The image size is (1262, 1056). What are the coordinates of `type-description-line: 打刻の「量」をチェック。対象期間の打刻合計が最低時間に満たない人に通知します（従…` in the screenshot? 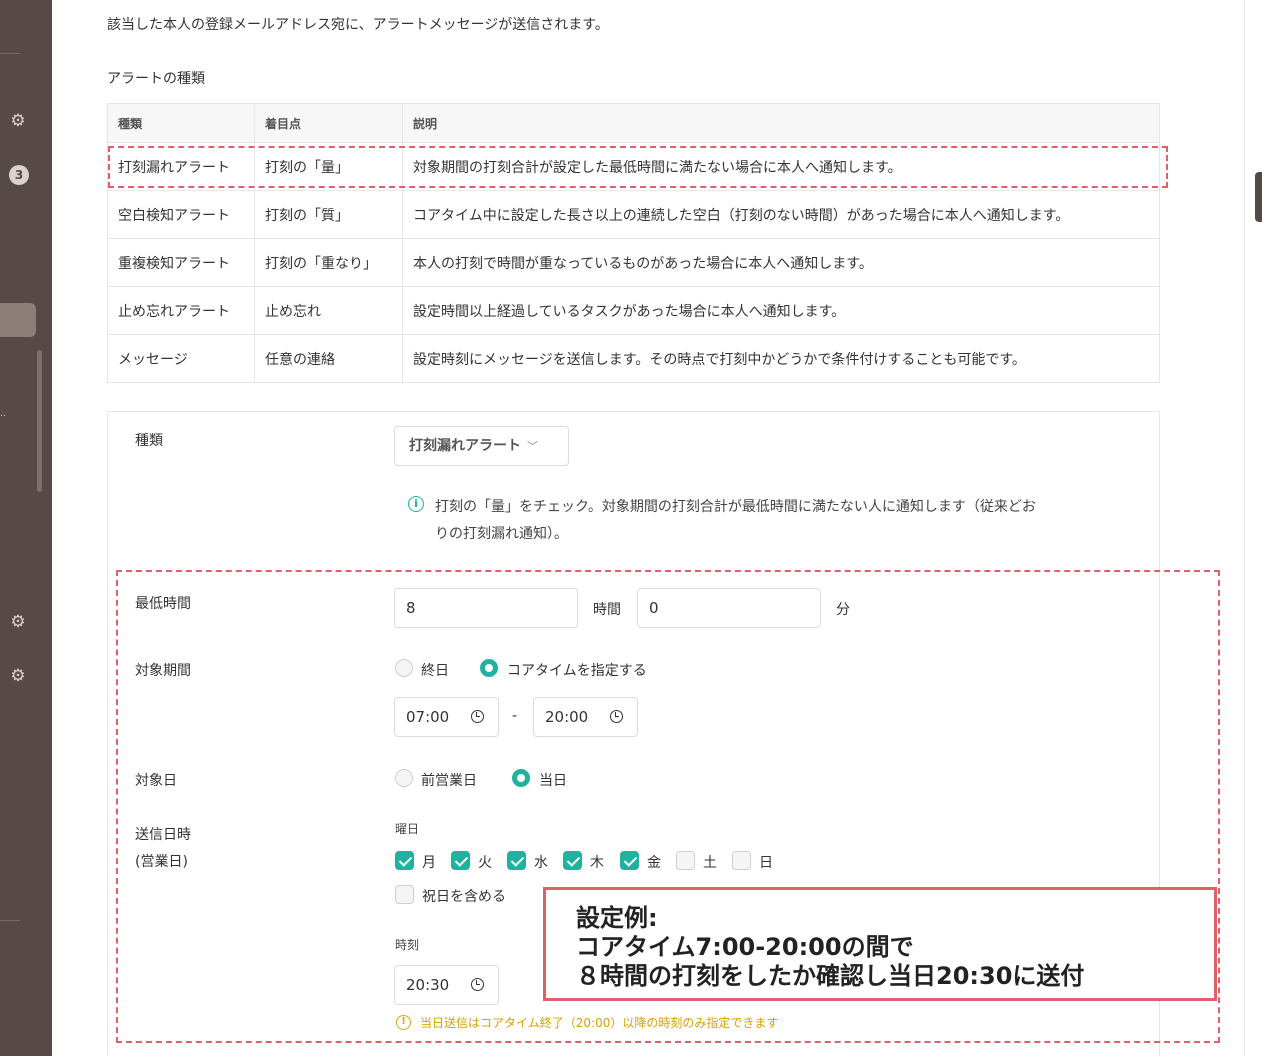 It's located at (735, 507).